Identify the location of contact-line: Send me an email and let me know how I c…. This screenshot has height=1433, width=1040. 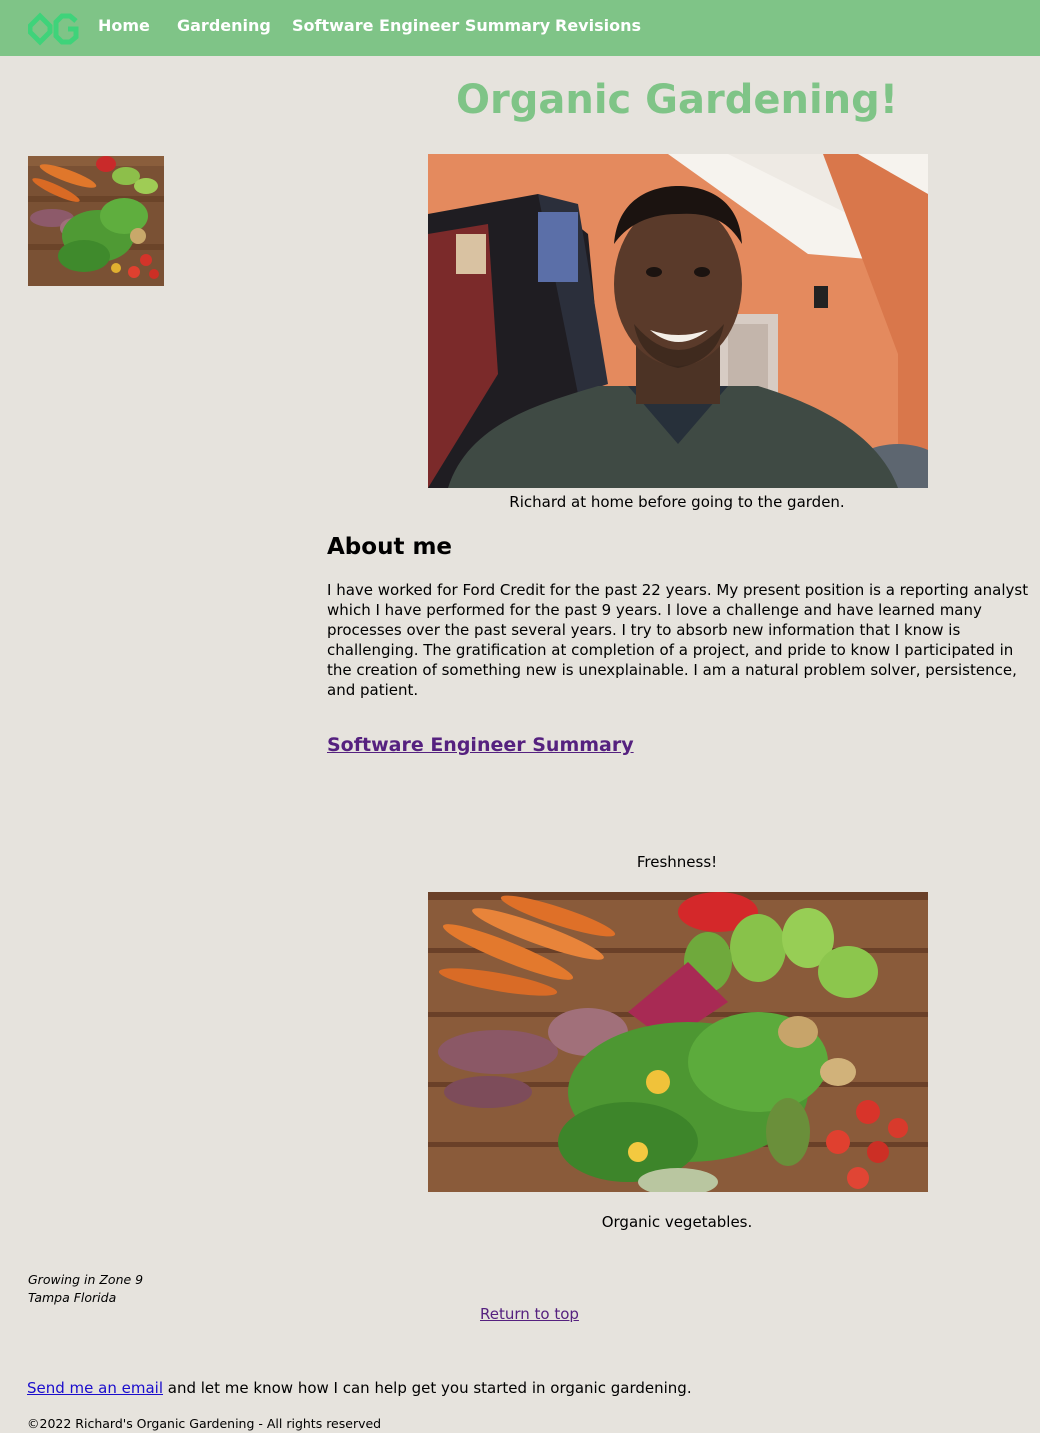
(359, 1388).